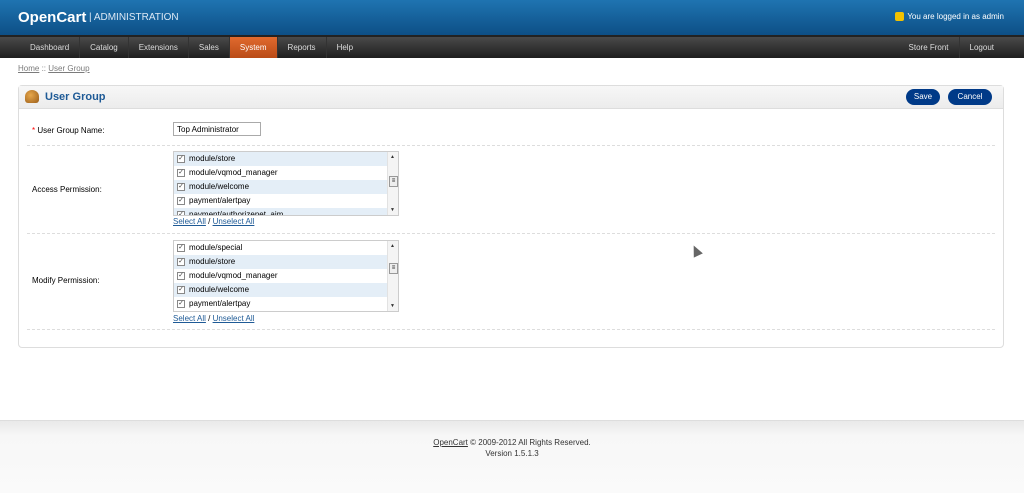 This screenshot has width=1024, height=493. What do you see at coordinates (28, 68) in the screenshot?
I see `breadcrumb-home: Home` at bounding box center [28, 68].